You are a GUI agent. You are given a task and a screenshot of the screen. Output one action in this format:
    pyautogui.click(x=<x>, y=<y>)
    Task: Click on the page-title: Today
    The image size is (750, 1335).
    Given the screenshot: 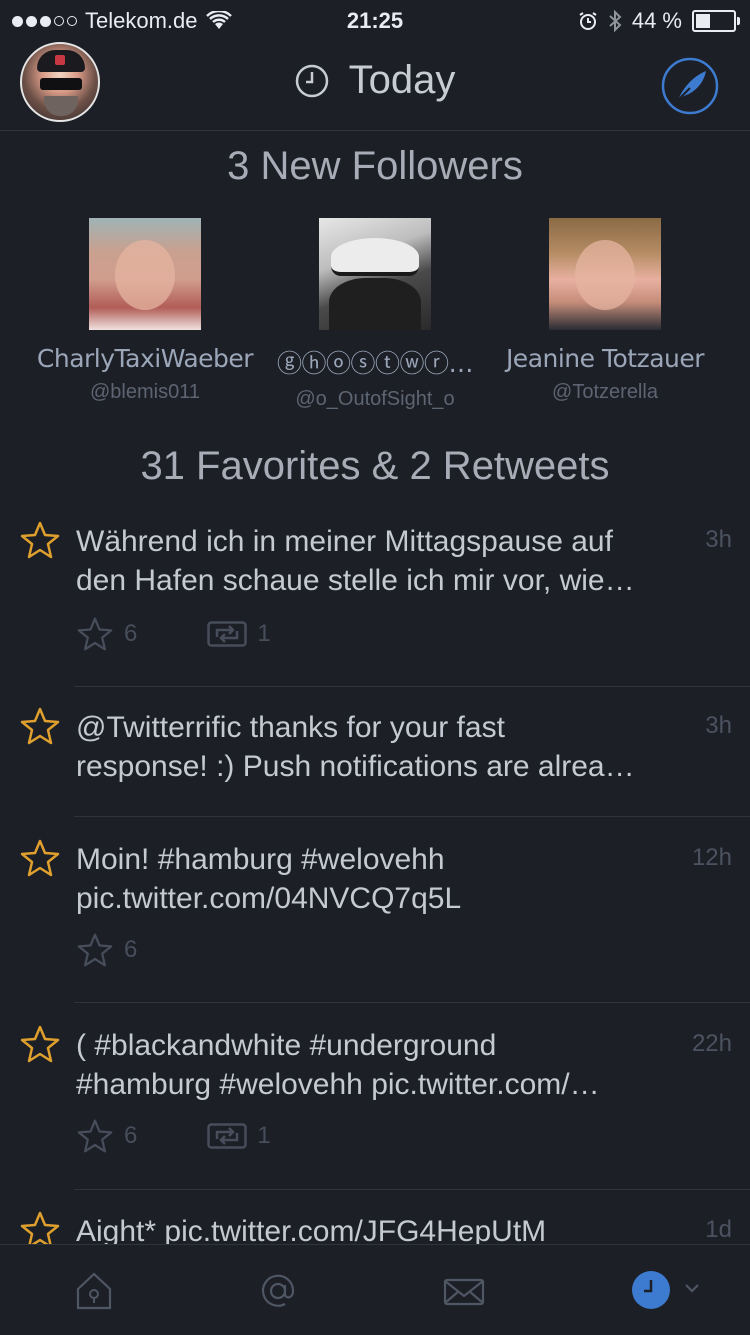 What is the action you would take?
    pyautogui.click(x=375, y=80)
    